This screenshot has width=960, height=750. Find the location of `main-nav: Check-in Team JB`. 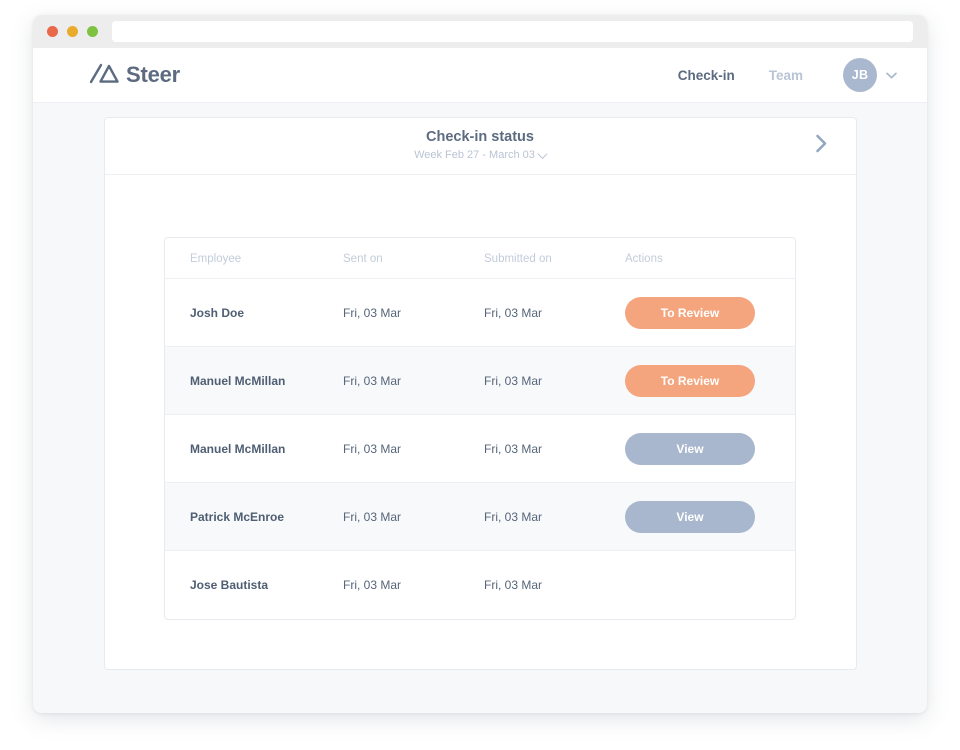

main-nav: Check-in Team JB is located at coordinates (787, 75).